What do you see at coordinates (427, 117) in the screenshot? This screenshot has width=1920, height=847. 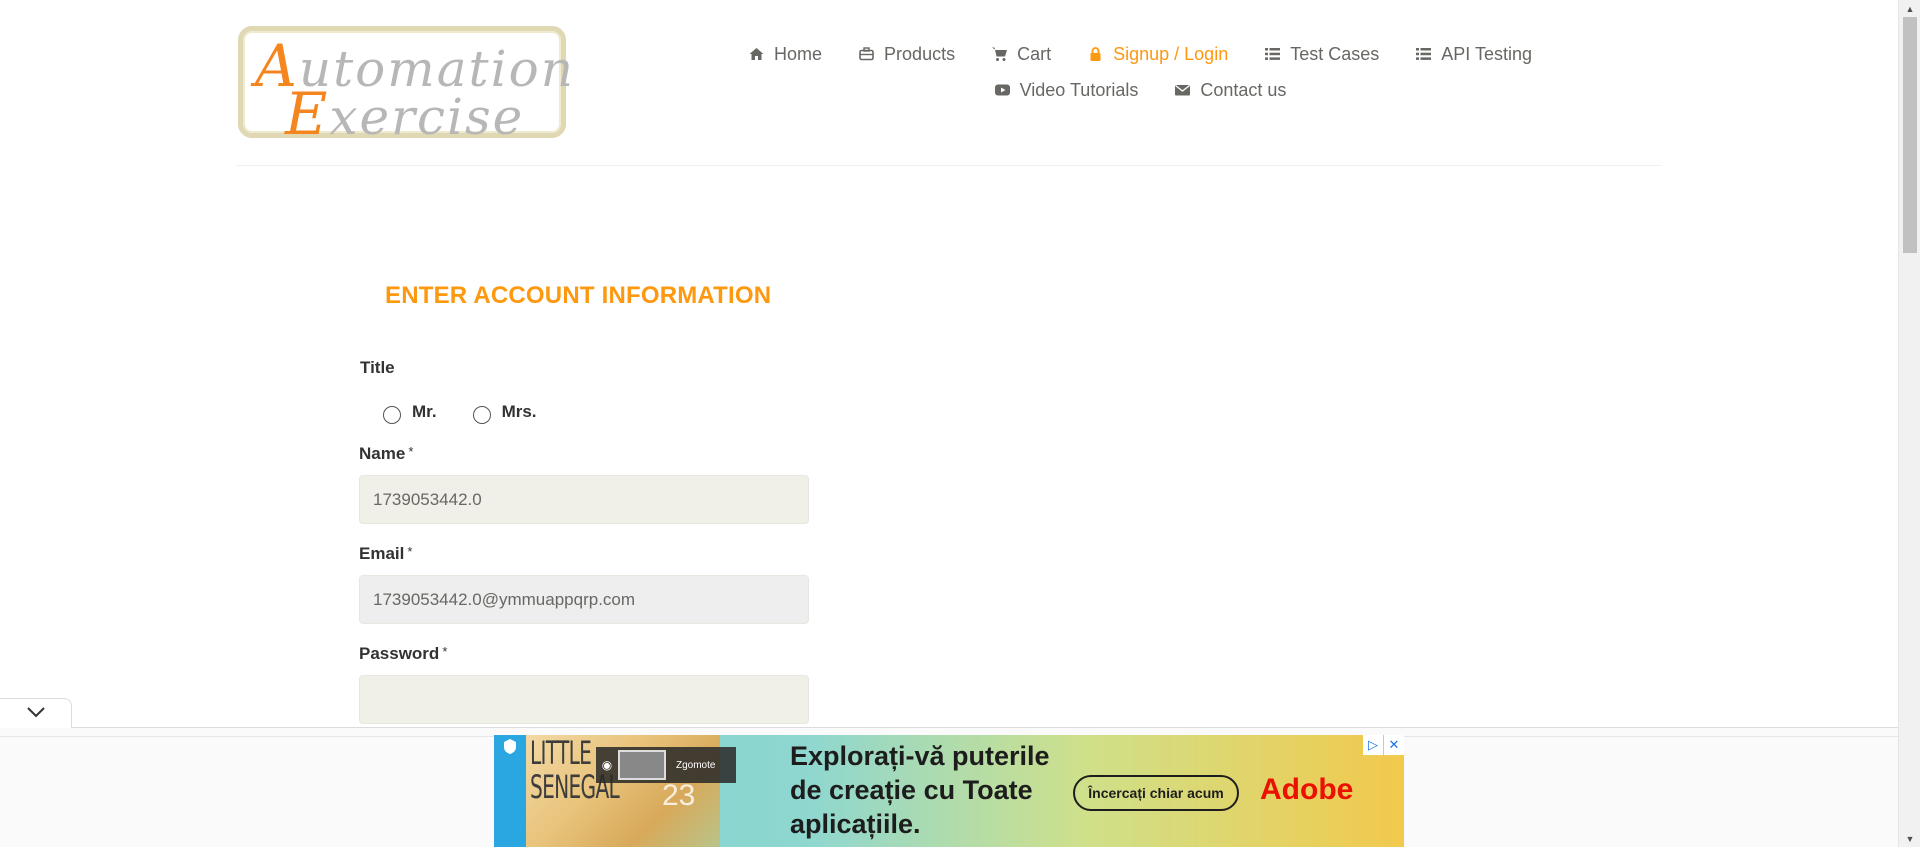 I see `logo-text-line2: xercise` at bounding box center [427, 117].